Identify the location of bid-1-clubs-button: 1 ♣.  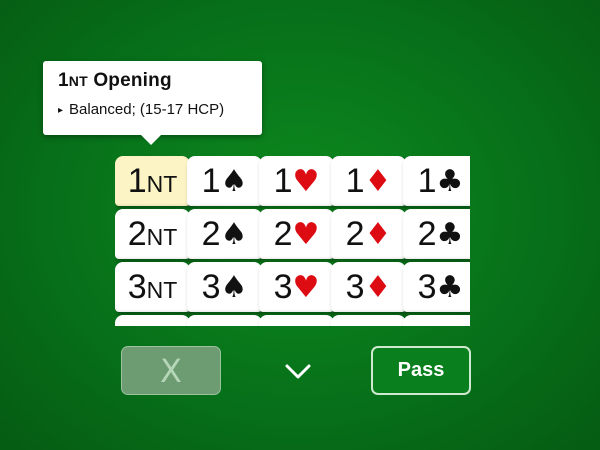
(436, 181).